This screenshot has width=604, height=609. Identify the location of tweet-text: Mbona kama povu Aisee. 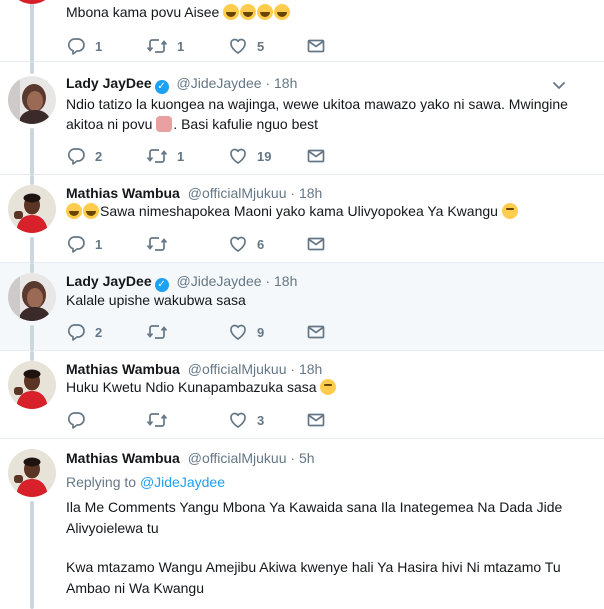
(326, 12).